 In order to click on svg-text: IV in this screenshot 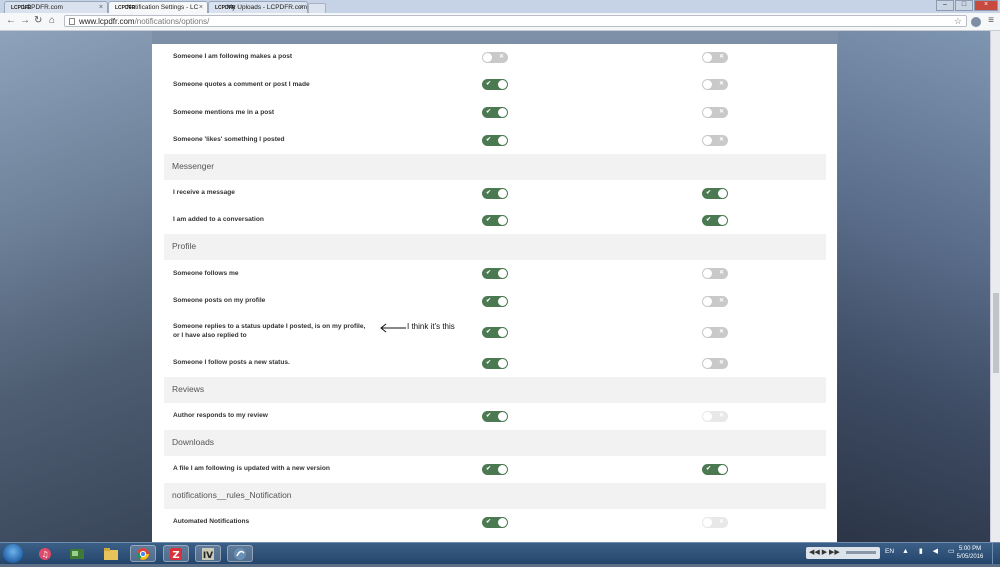, I will do `click(208, 556)`.